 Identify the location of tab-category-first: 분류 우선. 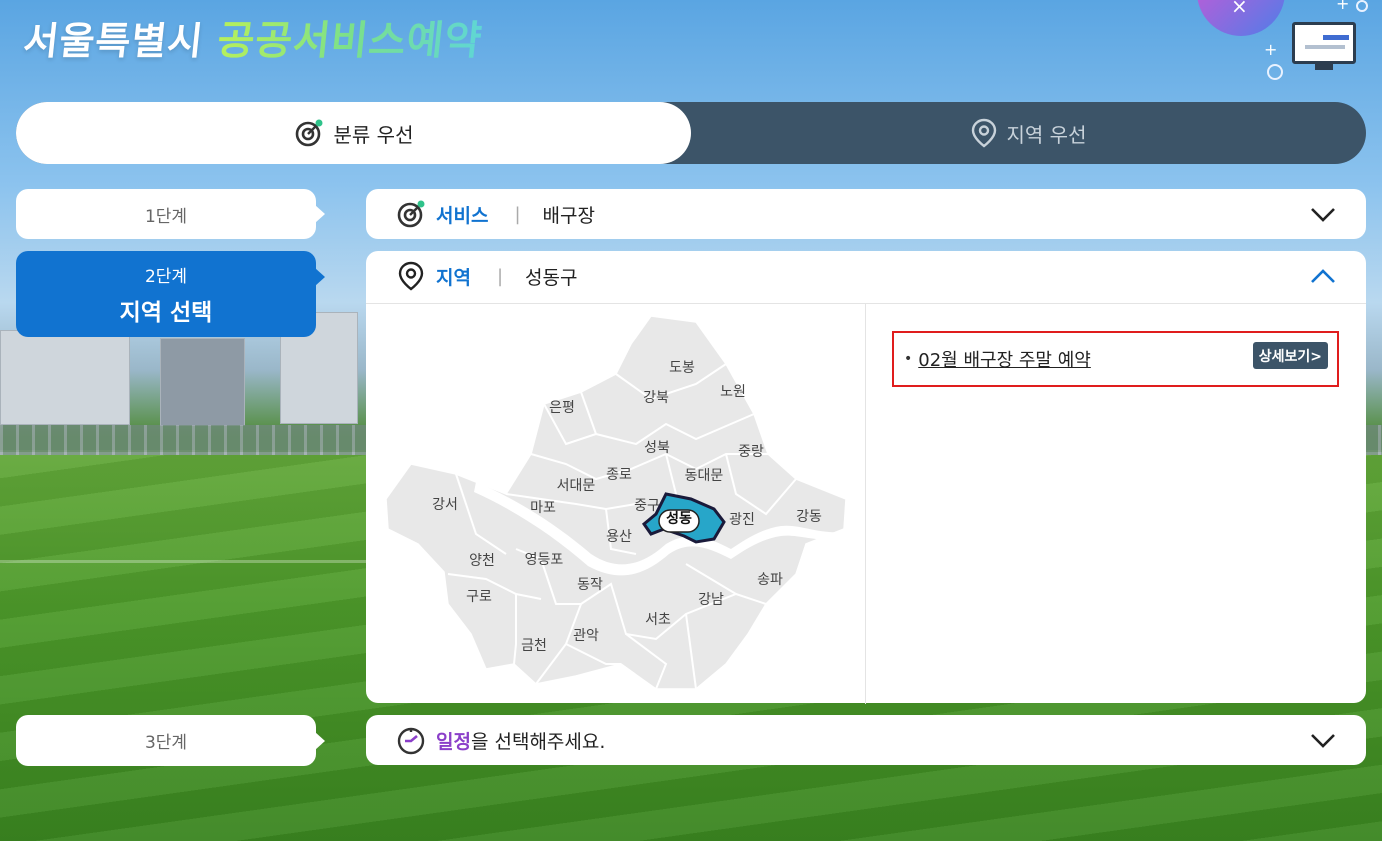
(353, 133).